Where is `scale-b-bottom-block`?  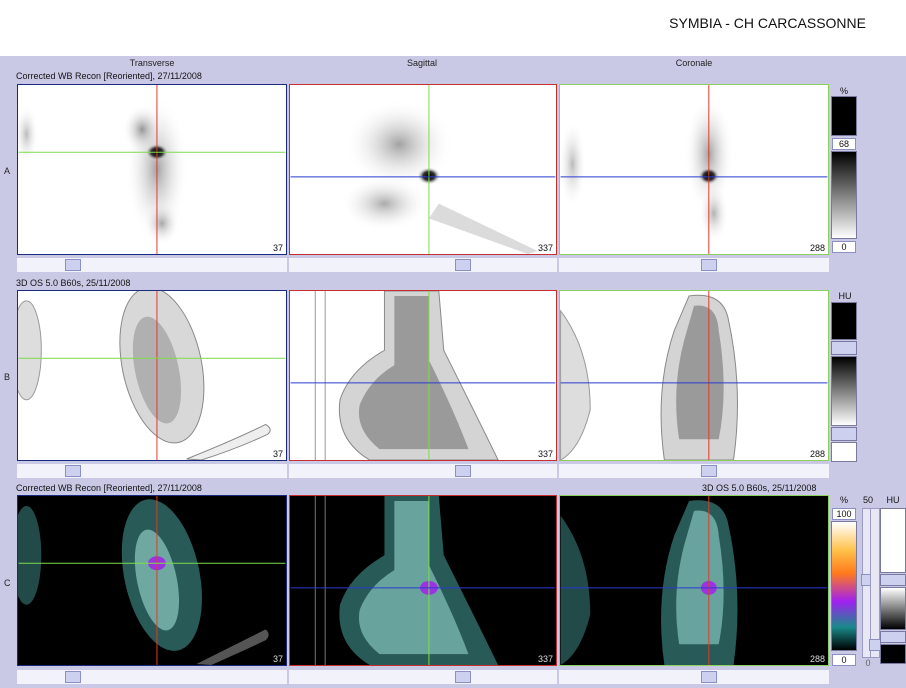
scale-b-bottom-block is located at coordinates (844, 452).